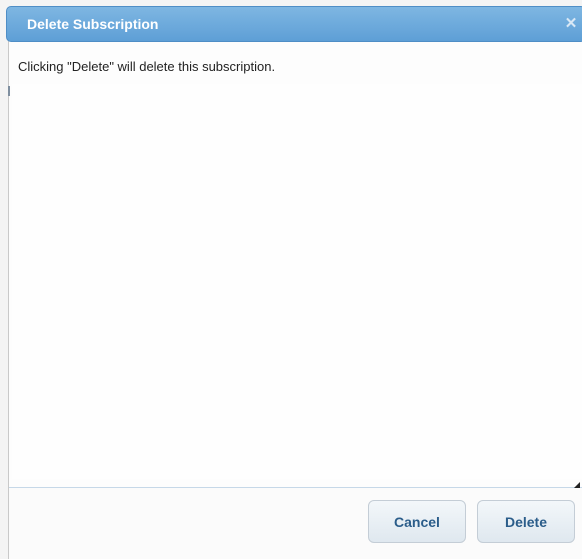 Image resolution: width=582 pixels, height=559 pixels. What do you see at coordinates (526, 521) in the screenshot?
I see `delete-button: Delete` at bounding box center [526, 521].